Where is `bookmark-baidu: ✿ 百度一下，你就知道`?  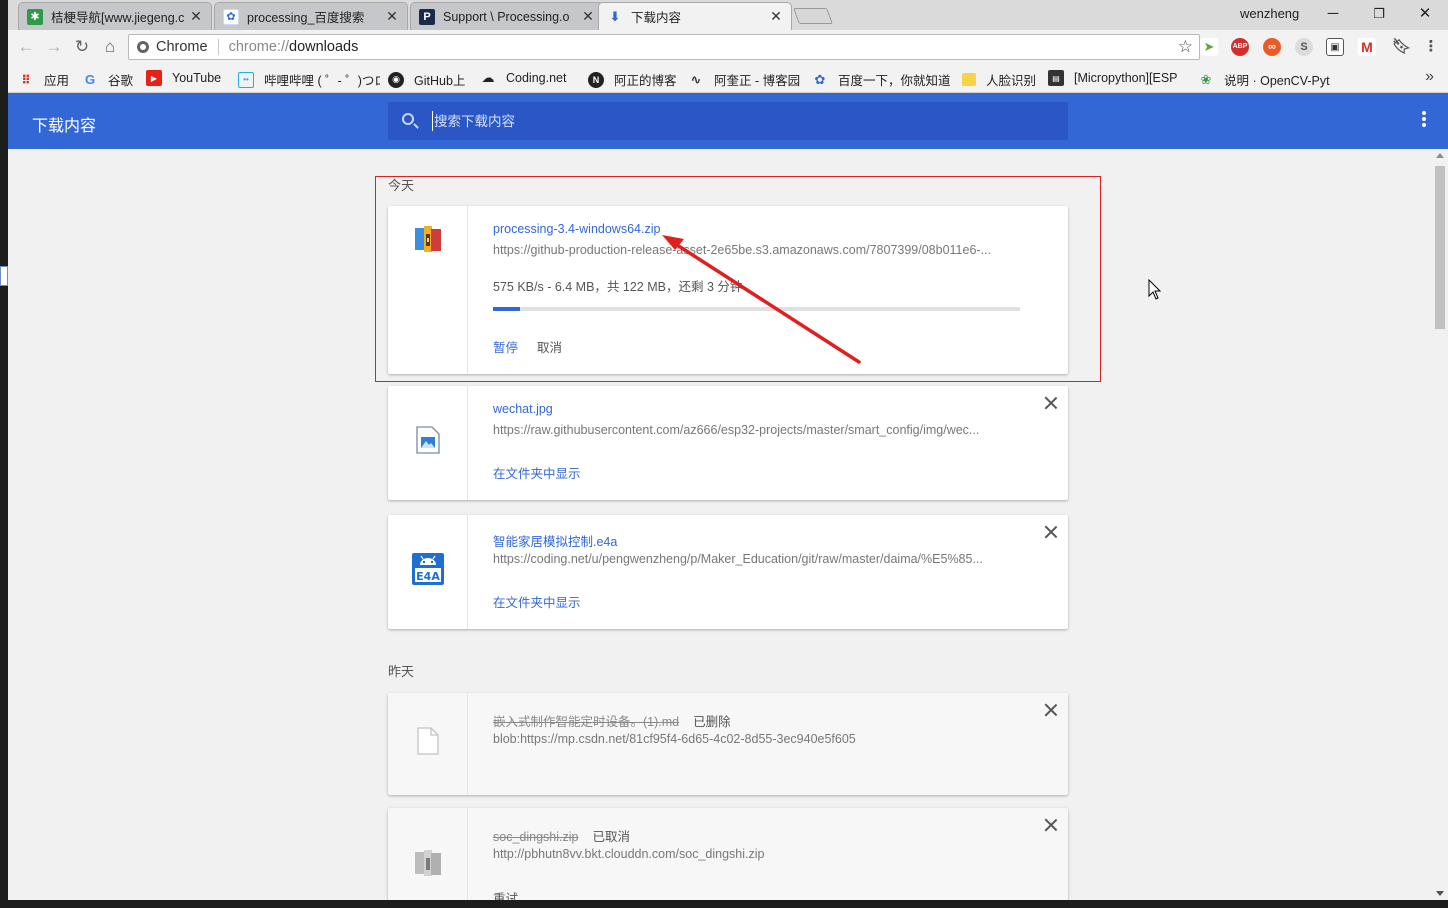 bookmark-baidu: ✿ 百度一下，你就知道 is located at coordinates (882, 79).